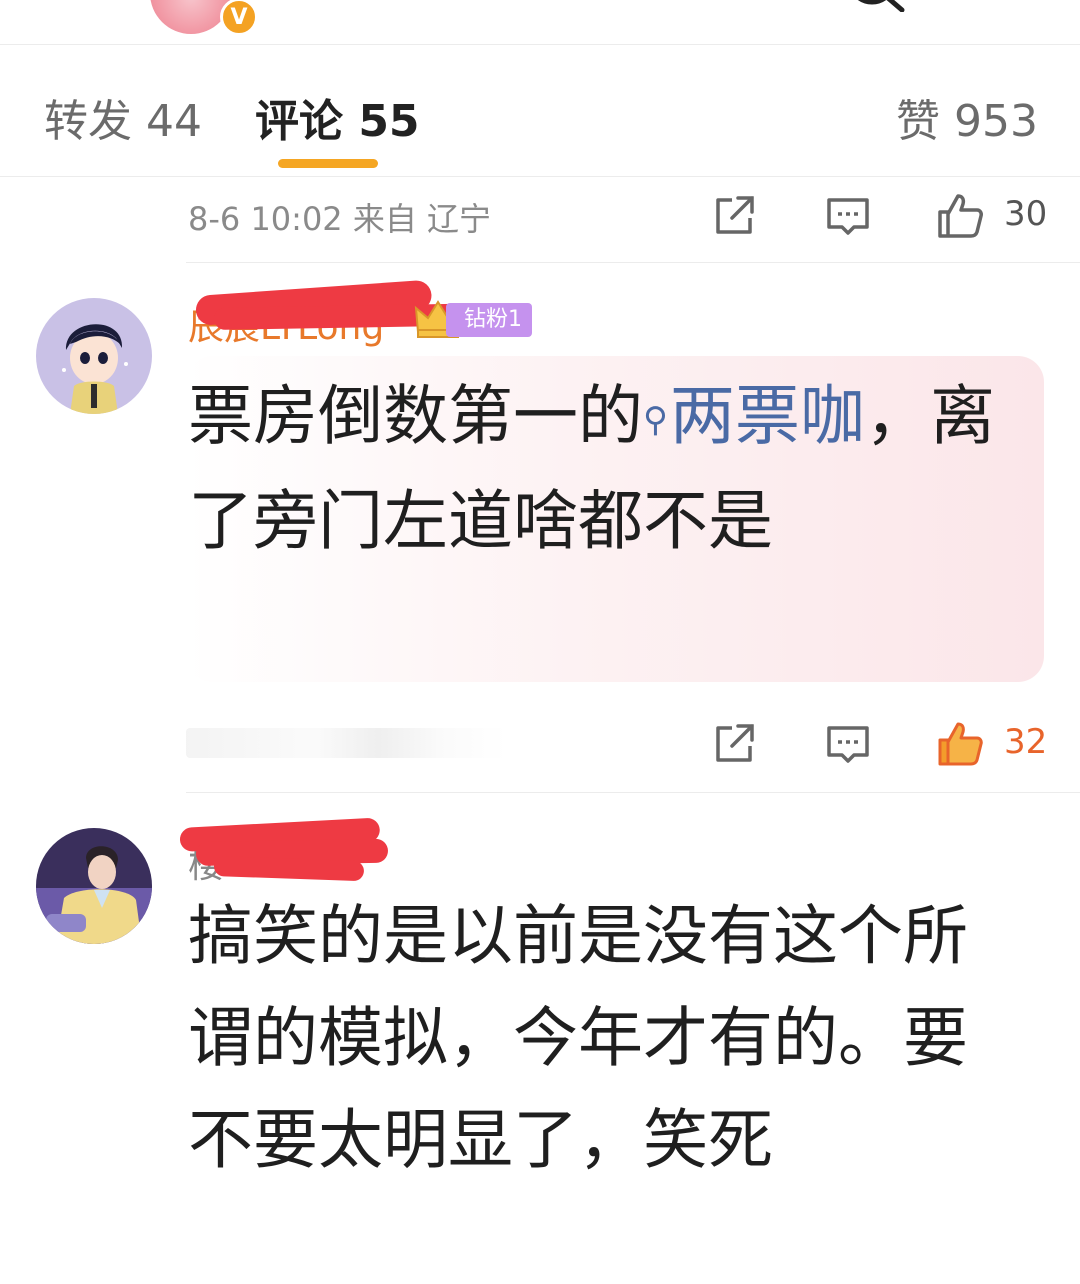 This screenshot has width=1080, height=1284. Describe the element at coordinates (540, 22) in the screenshot. I see `top-bar: V` at that location.